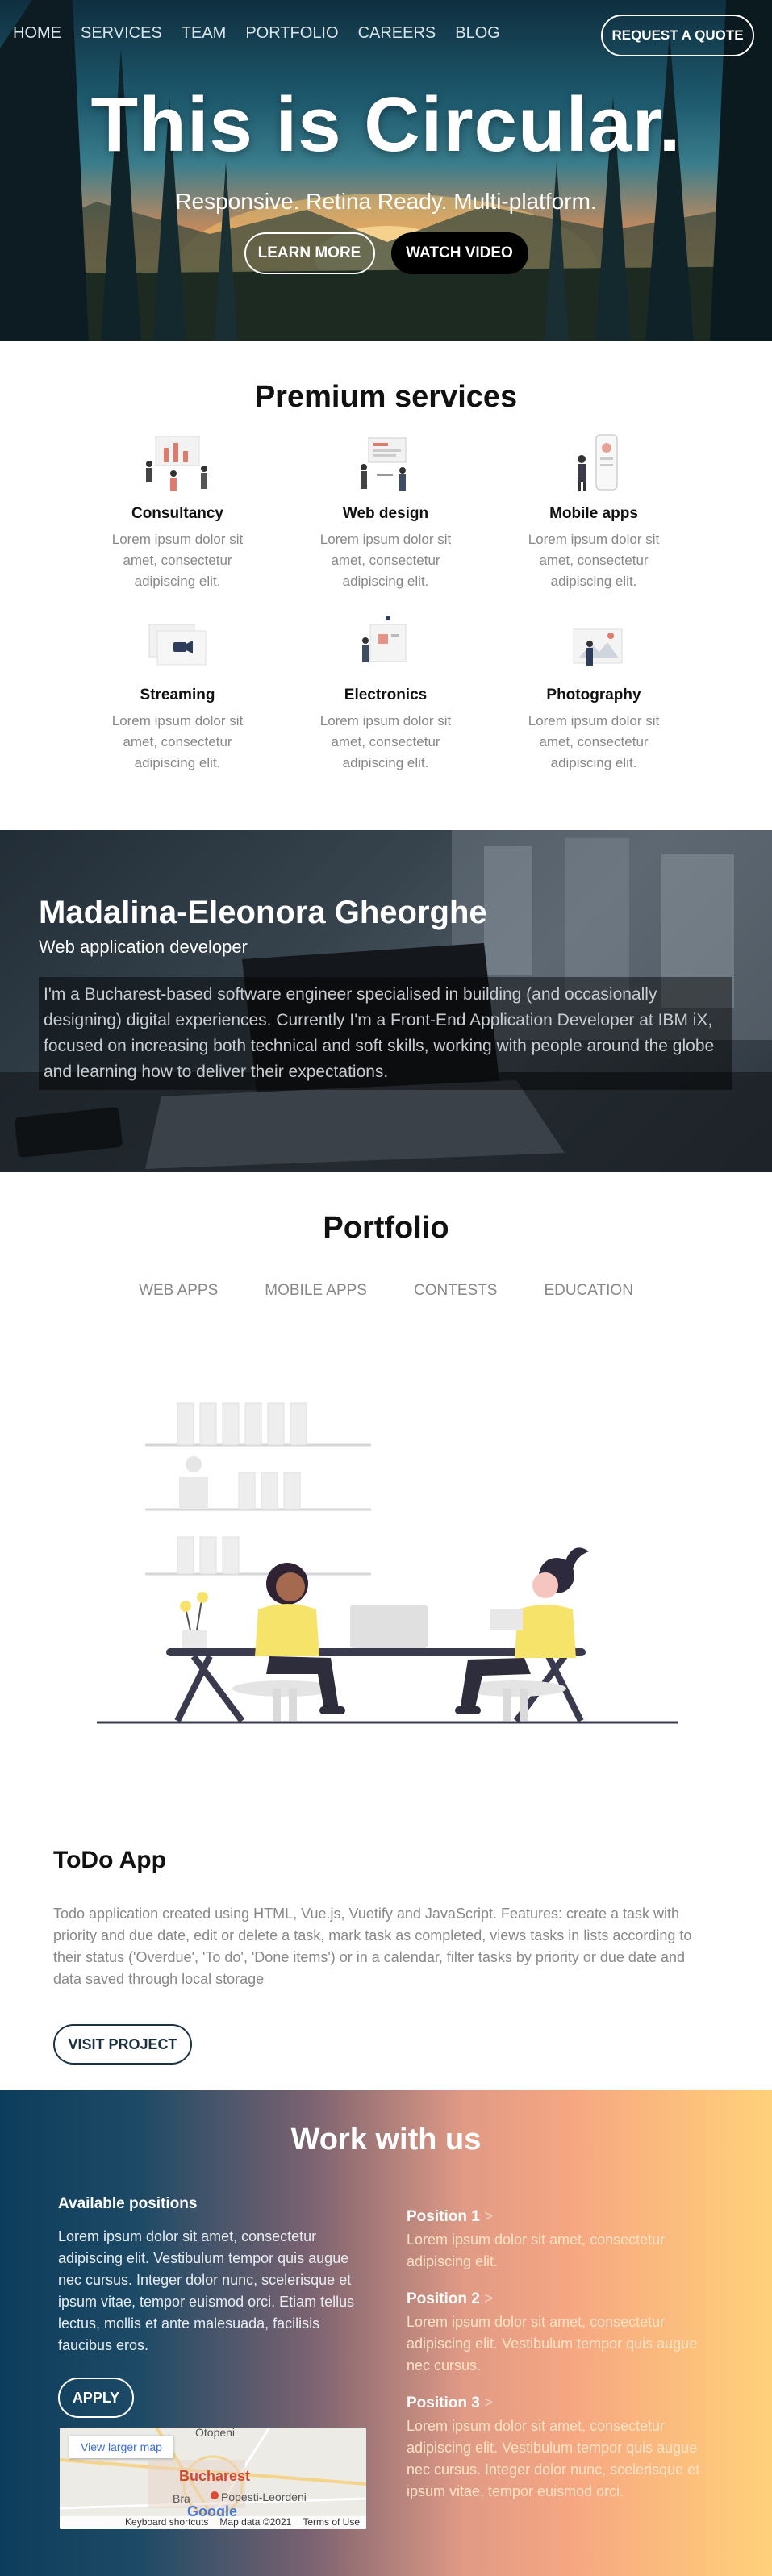  I want to click on hero-title: This is Circular., so click(386, 124).